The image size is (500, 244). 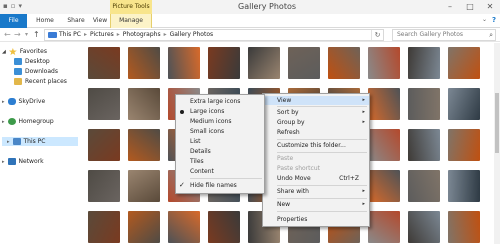 I want to click on nav-this-pc: ▸ This PC, so click(x=40, y=141).